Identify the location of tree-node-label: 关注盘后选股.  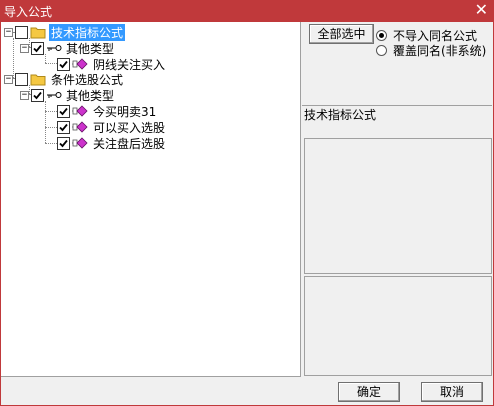
(129, 143).